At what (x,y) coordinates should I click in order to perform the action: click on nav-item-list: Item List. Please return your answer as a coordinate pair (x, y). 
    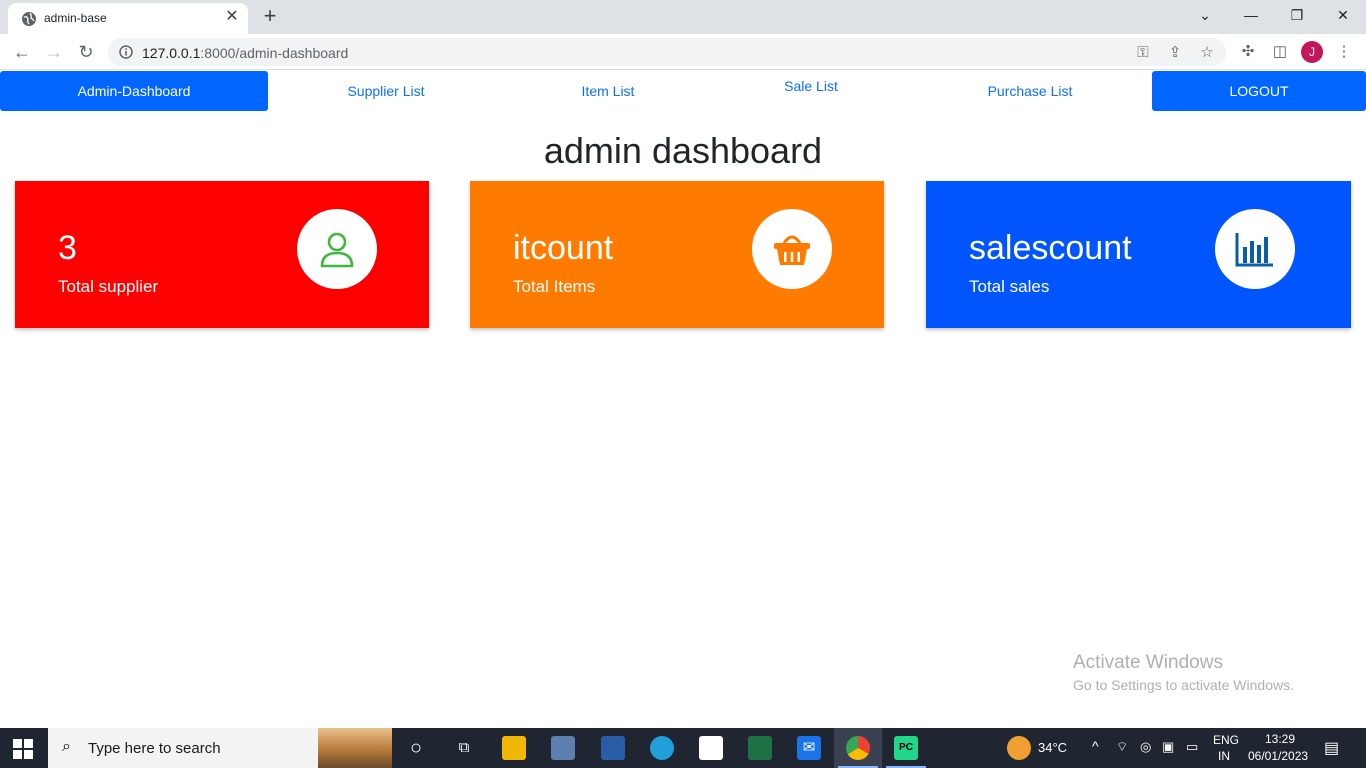
    Looking at the image, I should click on (608, 91).